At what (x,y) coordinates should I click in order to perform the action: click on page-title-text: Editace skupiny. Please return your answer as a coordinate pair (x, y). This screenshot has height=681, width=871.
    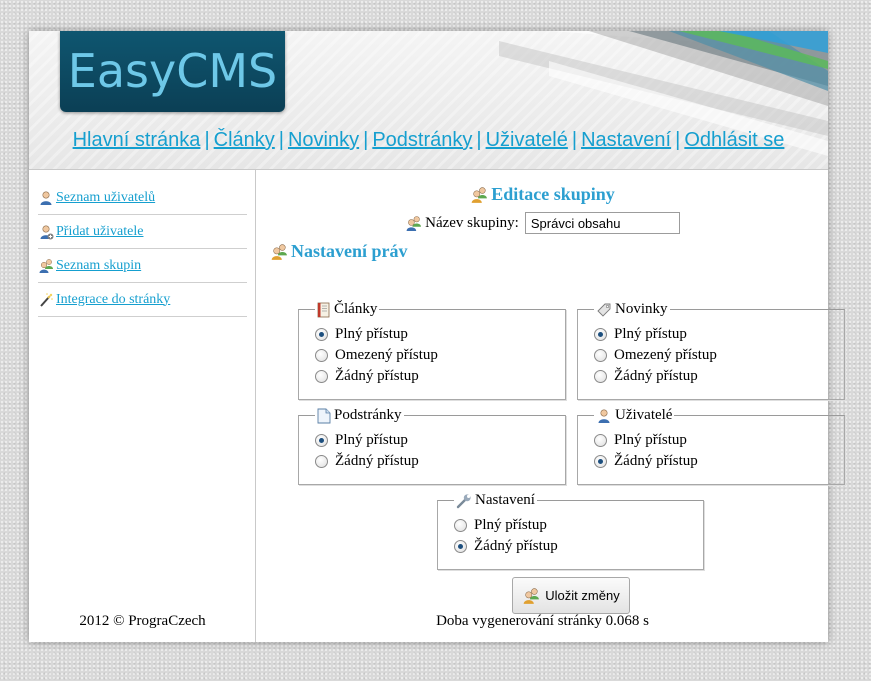
    Looking at the image, I should click on (553, 194).